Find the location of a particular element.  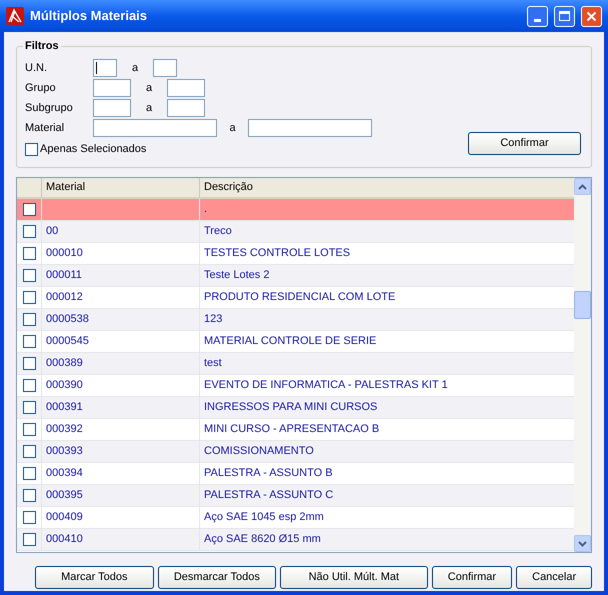

table-row: 000010 TESTES CONTROLE LOTES is located at coordinates (295, 254).